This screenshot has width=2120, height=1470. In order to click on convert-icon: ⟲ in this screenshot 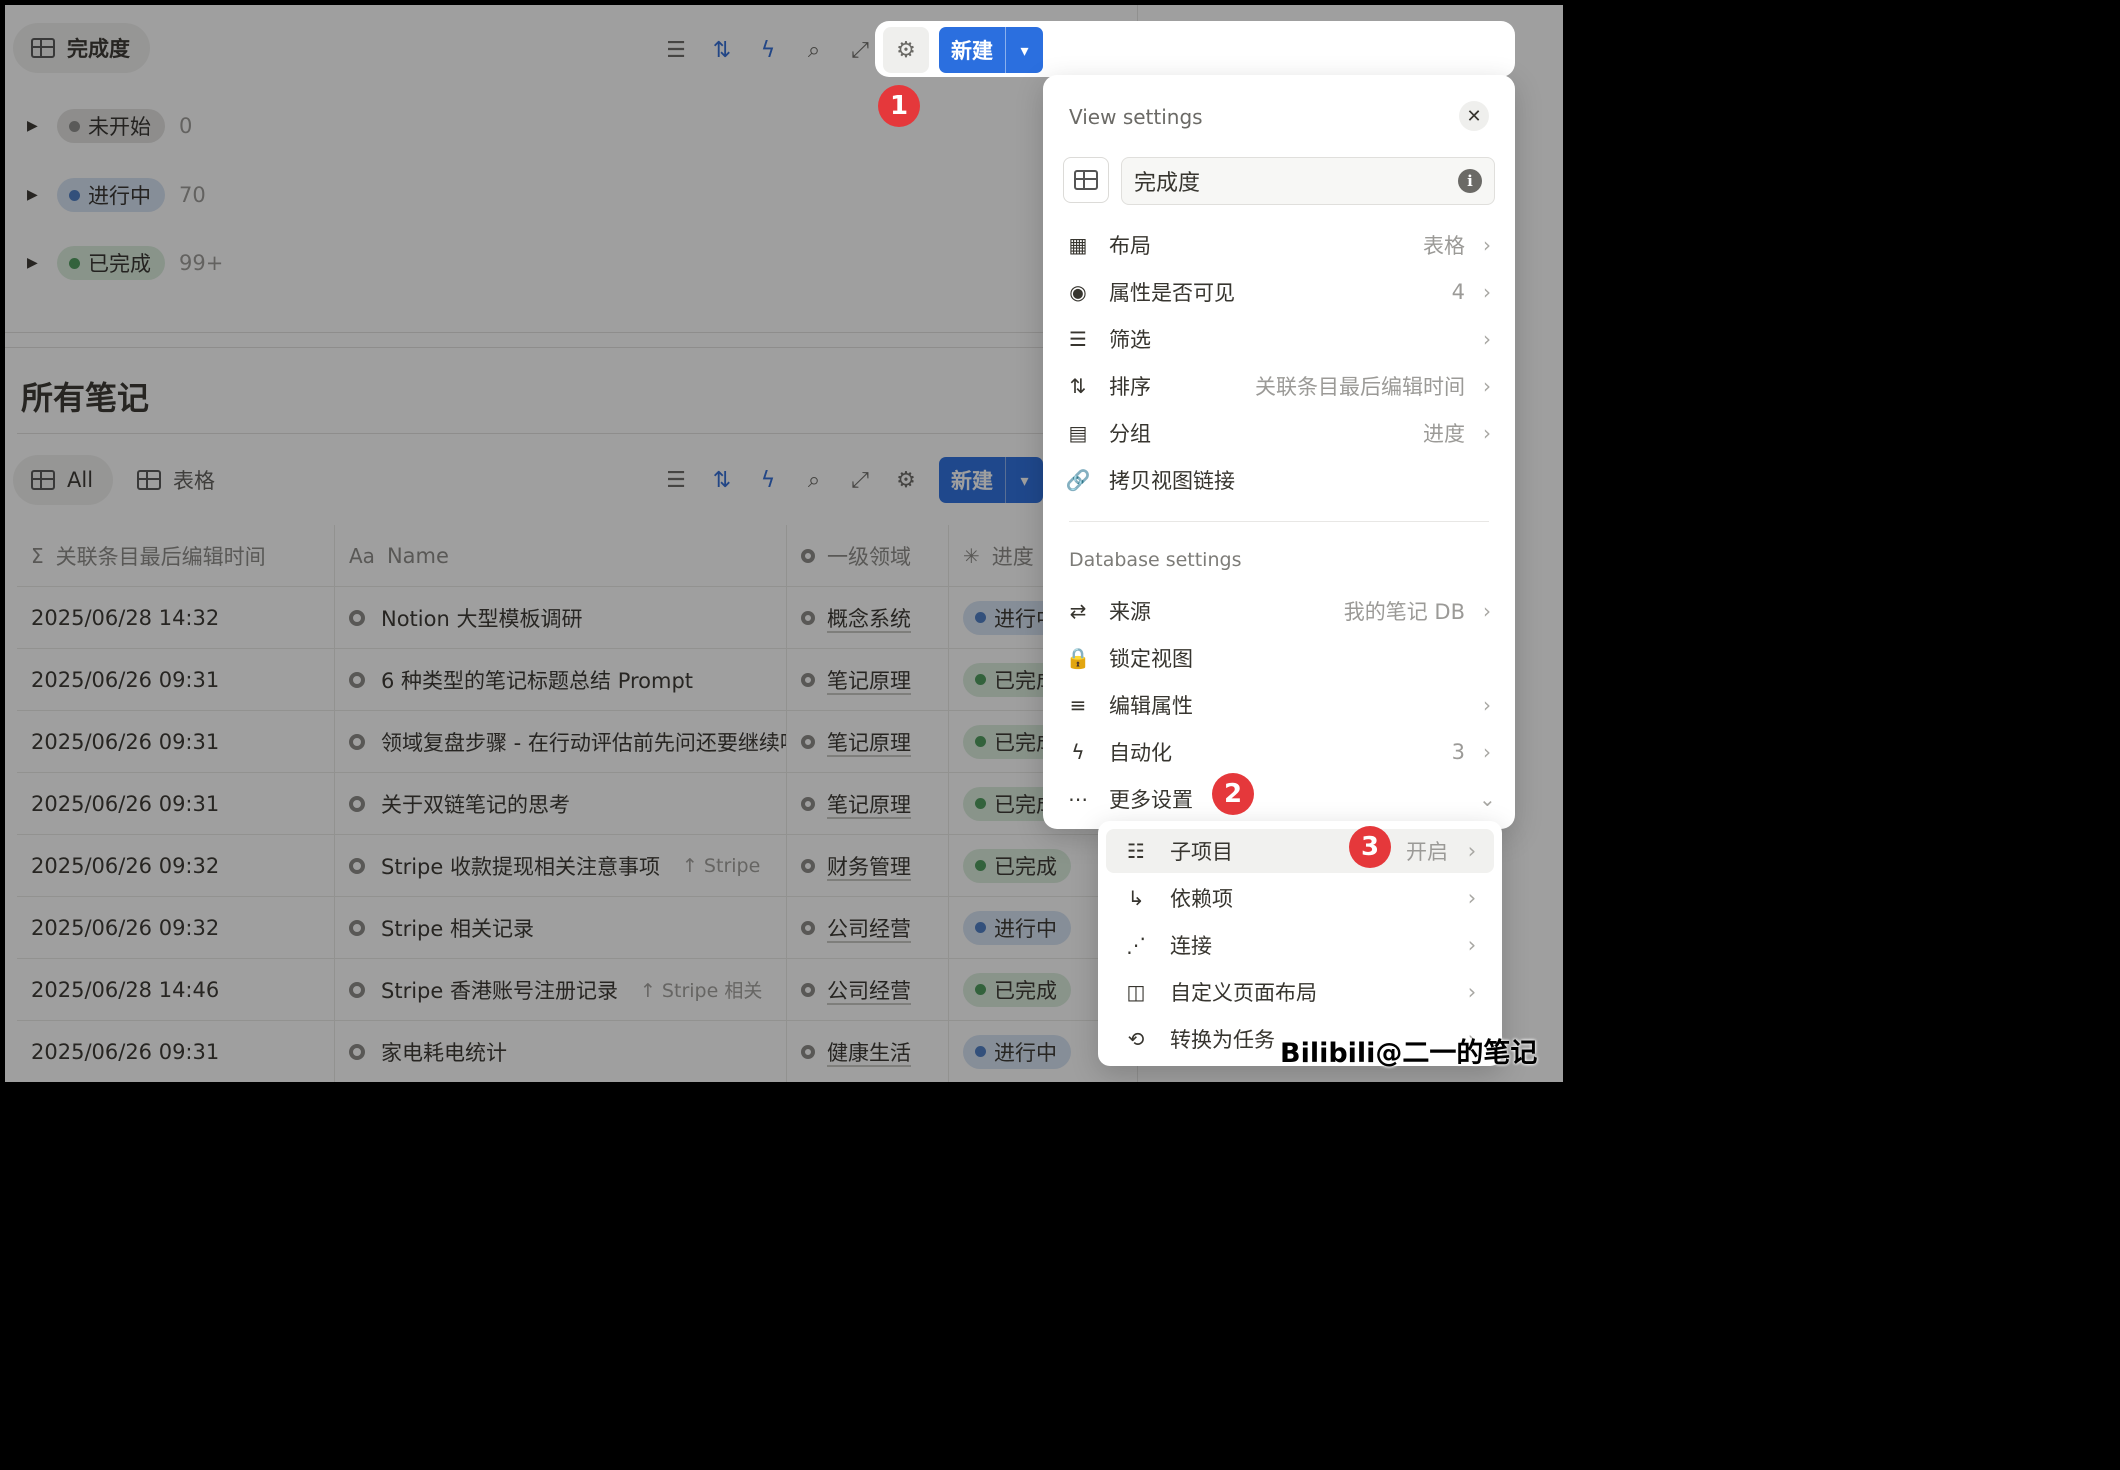, I will do `click(1136, 1039)`.